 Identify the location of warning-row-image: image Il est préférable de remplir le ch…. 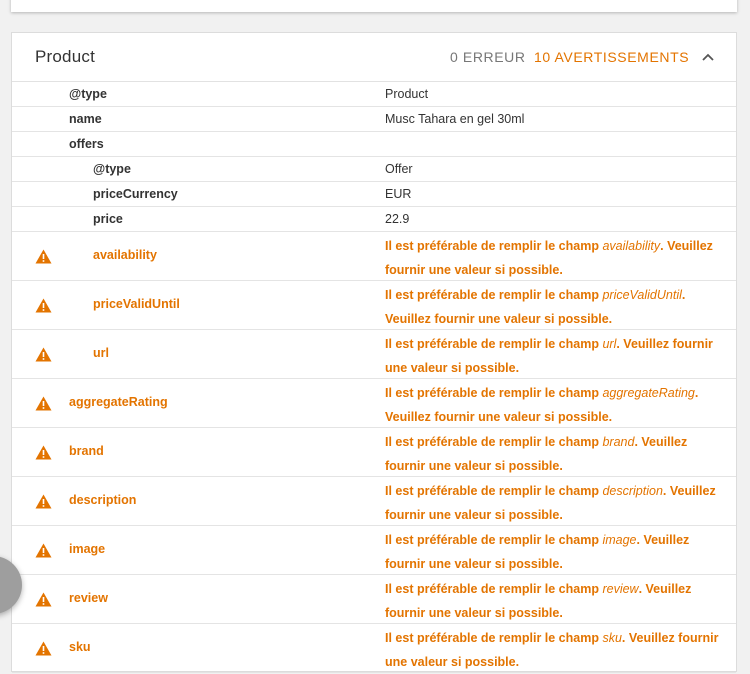
(374, 550).